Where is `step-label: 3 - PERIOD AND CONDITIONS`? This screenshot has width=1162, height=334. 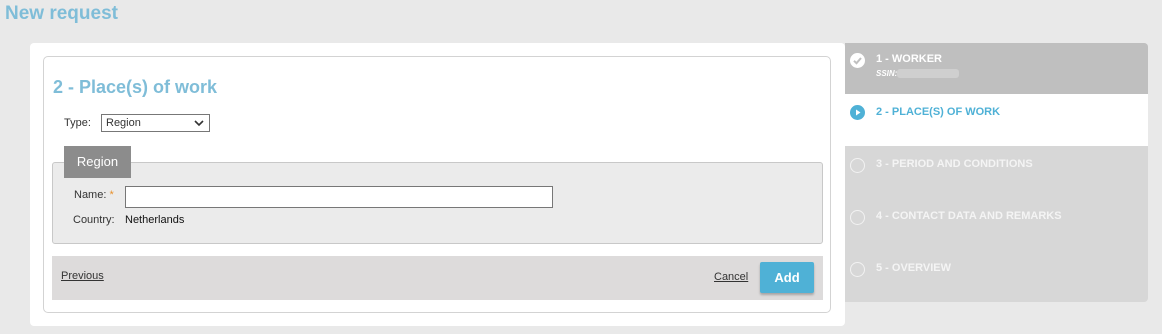
step-label: 3 - PERIOD AND CONDITIONS is located at coordinates (954, 164).